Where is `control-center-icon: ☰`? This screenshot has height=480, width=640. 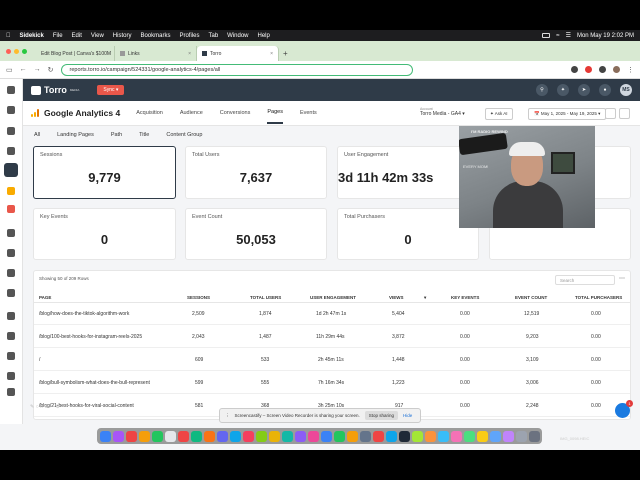
control-center-icon: ☰ is located at coordinates (568, 35).